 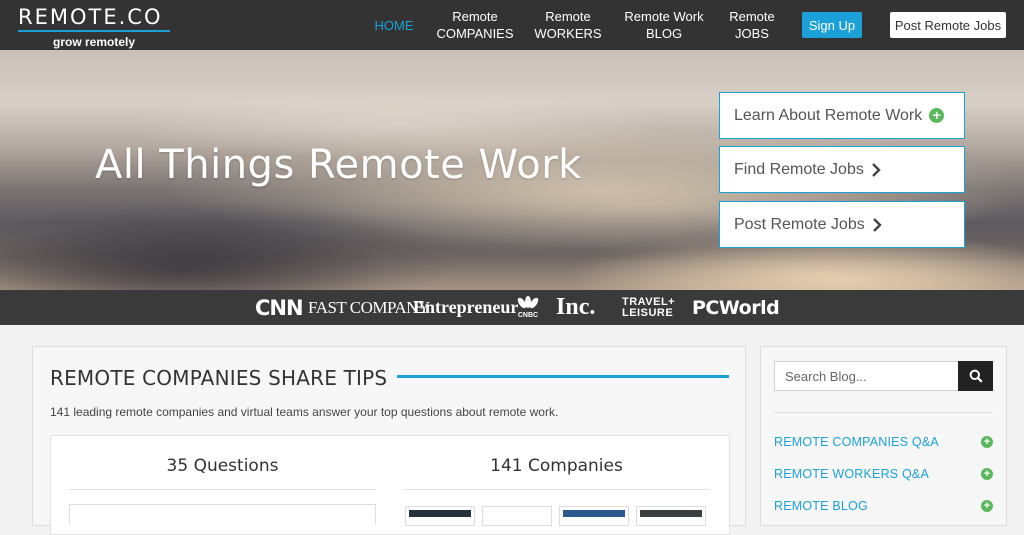 I want to click on nav-home: HOME, so click(x=394, y=25).